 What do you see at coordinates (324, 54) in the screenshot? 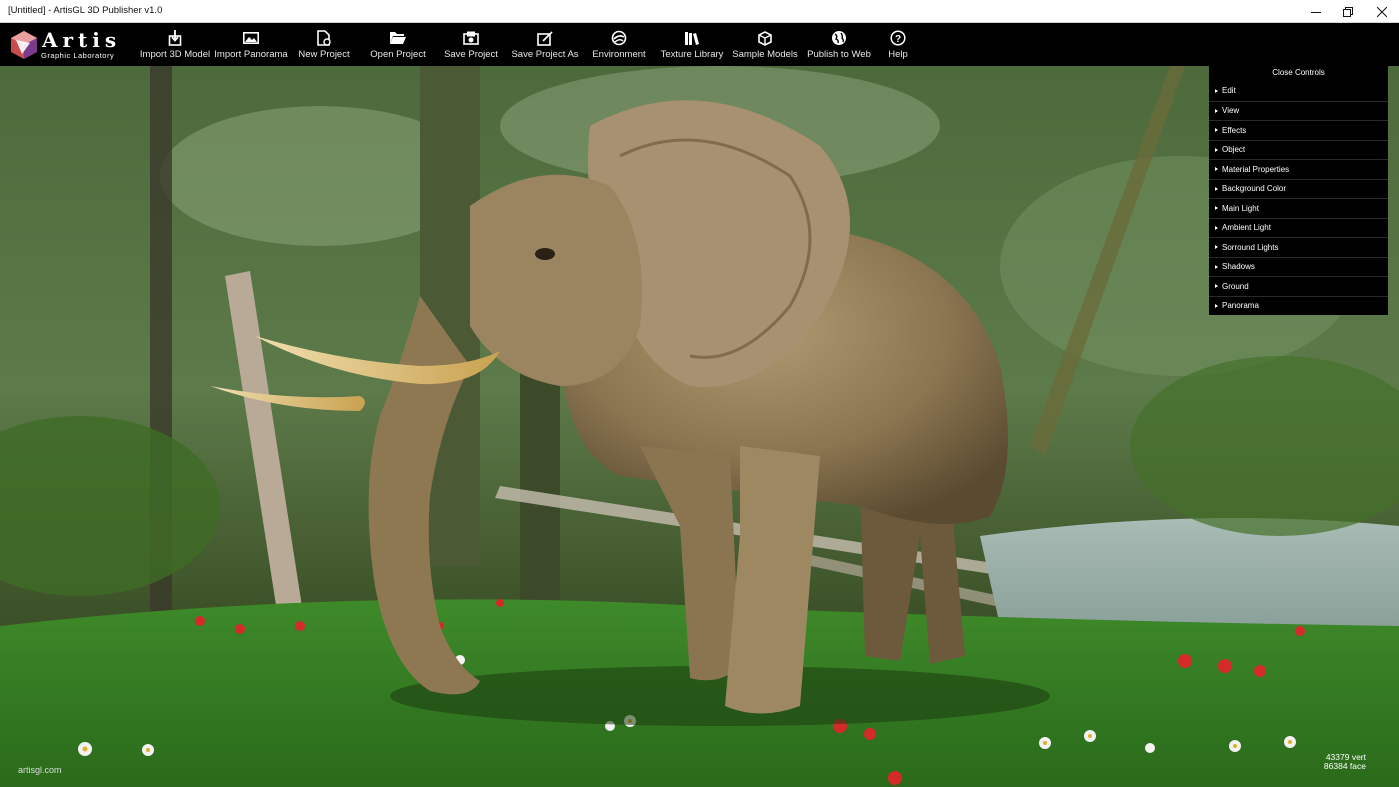
I see `toolbar-label: New Project` at bounding box center [324, 54].